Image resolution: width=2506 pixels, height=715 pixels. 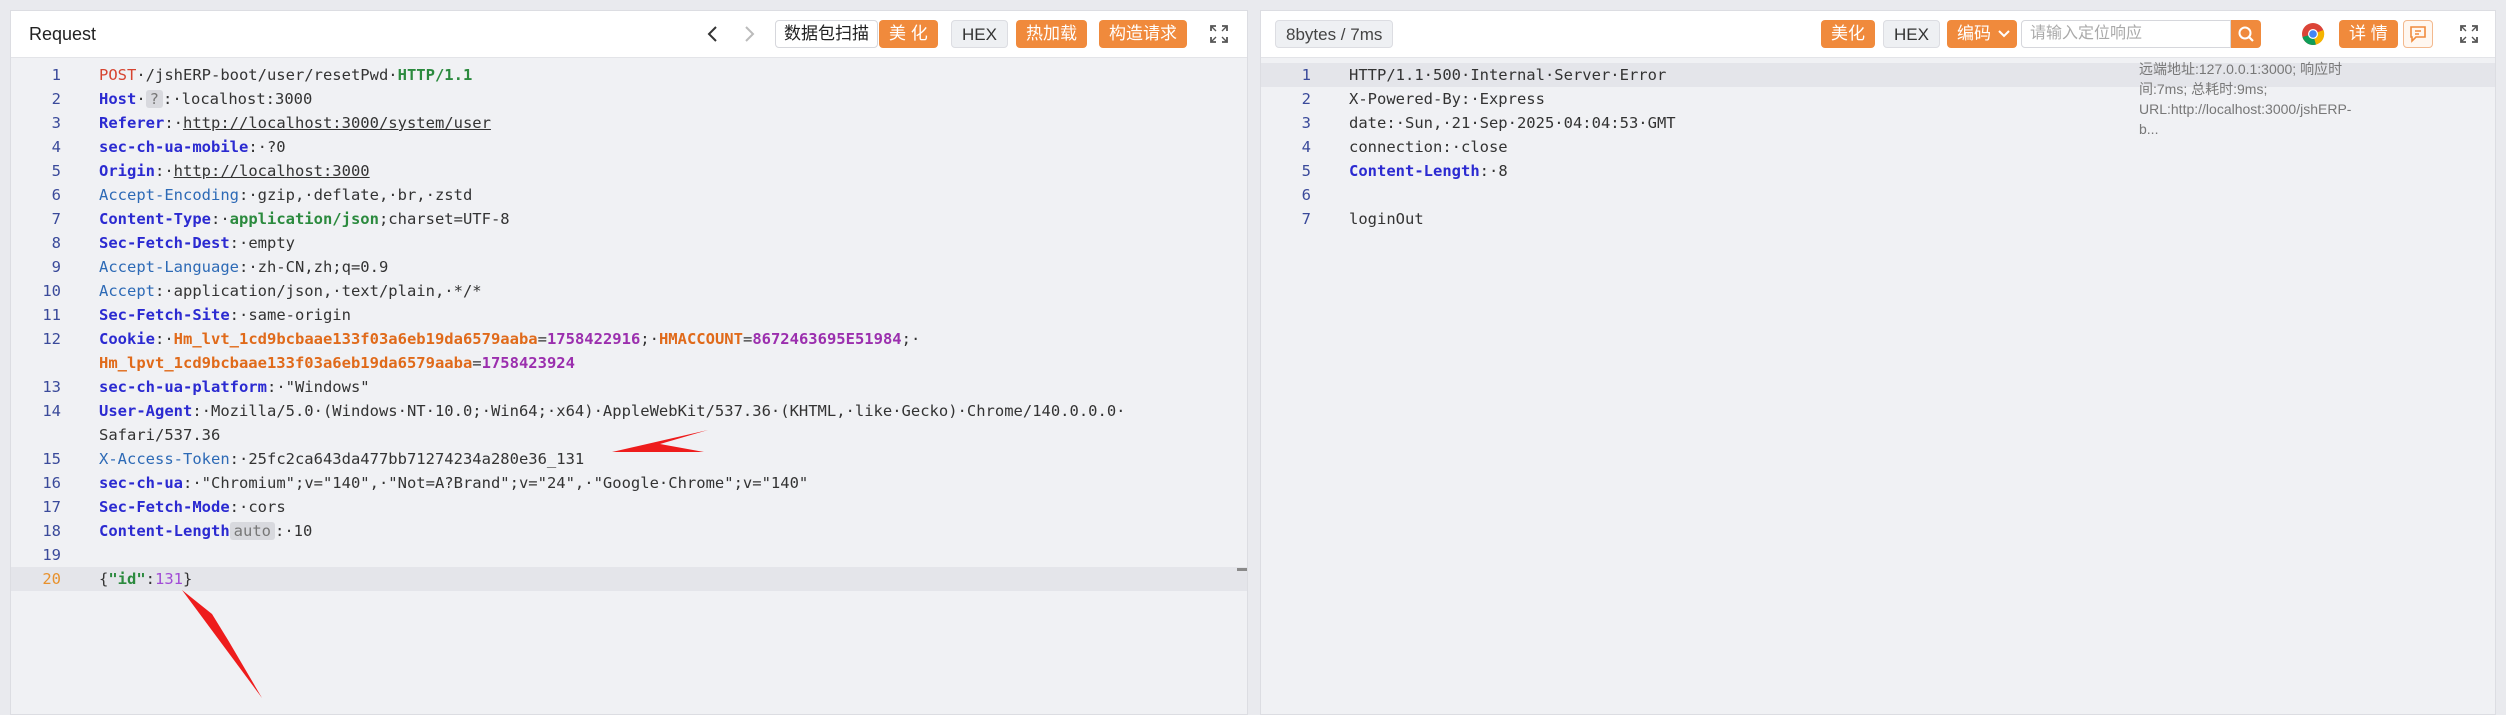 What do you see at coordinates (660, 441) in the screenshot?
I see `arrow-token-annotation` at bounding box center [660, 441].